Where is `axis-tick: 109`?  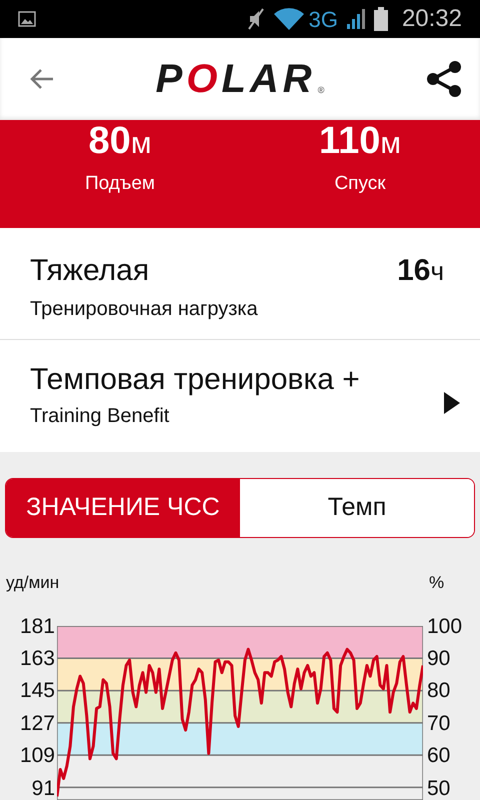
axis-tick: 109 is located at coordinates (37, 755).